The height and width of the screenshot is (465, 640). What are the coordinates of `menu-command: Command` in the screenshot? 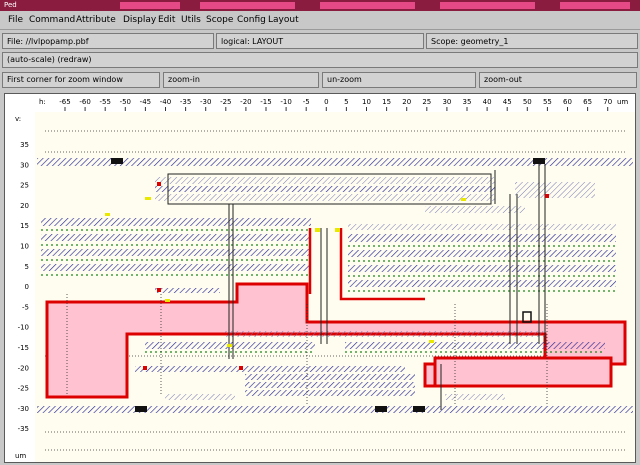 It's located at (52, 20).